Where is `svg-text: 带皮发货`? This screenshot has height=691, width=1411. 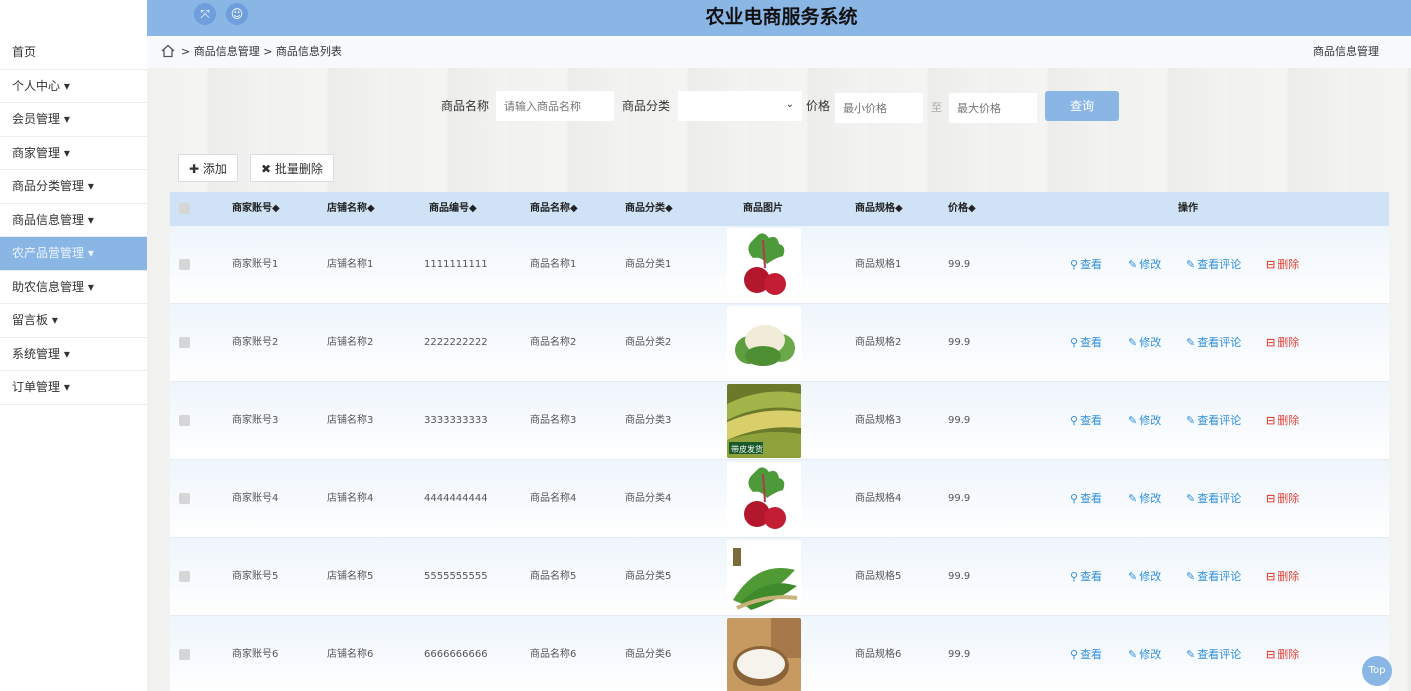 svg-text: 带皮发货 is located at coordinates (747, 449).